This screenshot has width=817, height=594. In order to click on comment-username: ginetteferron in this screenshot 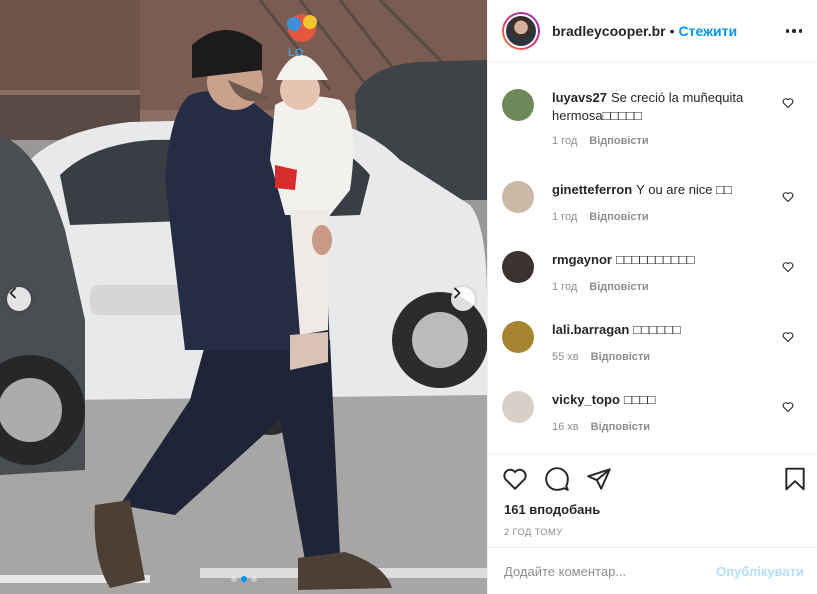, I will do `click(592, 189)`.